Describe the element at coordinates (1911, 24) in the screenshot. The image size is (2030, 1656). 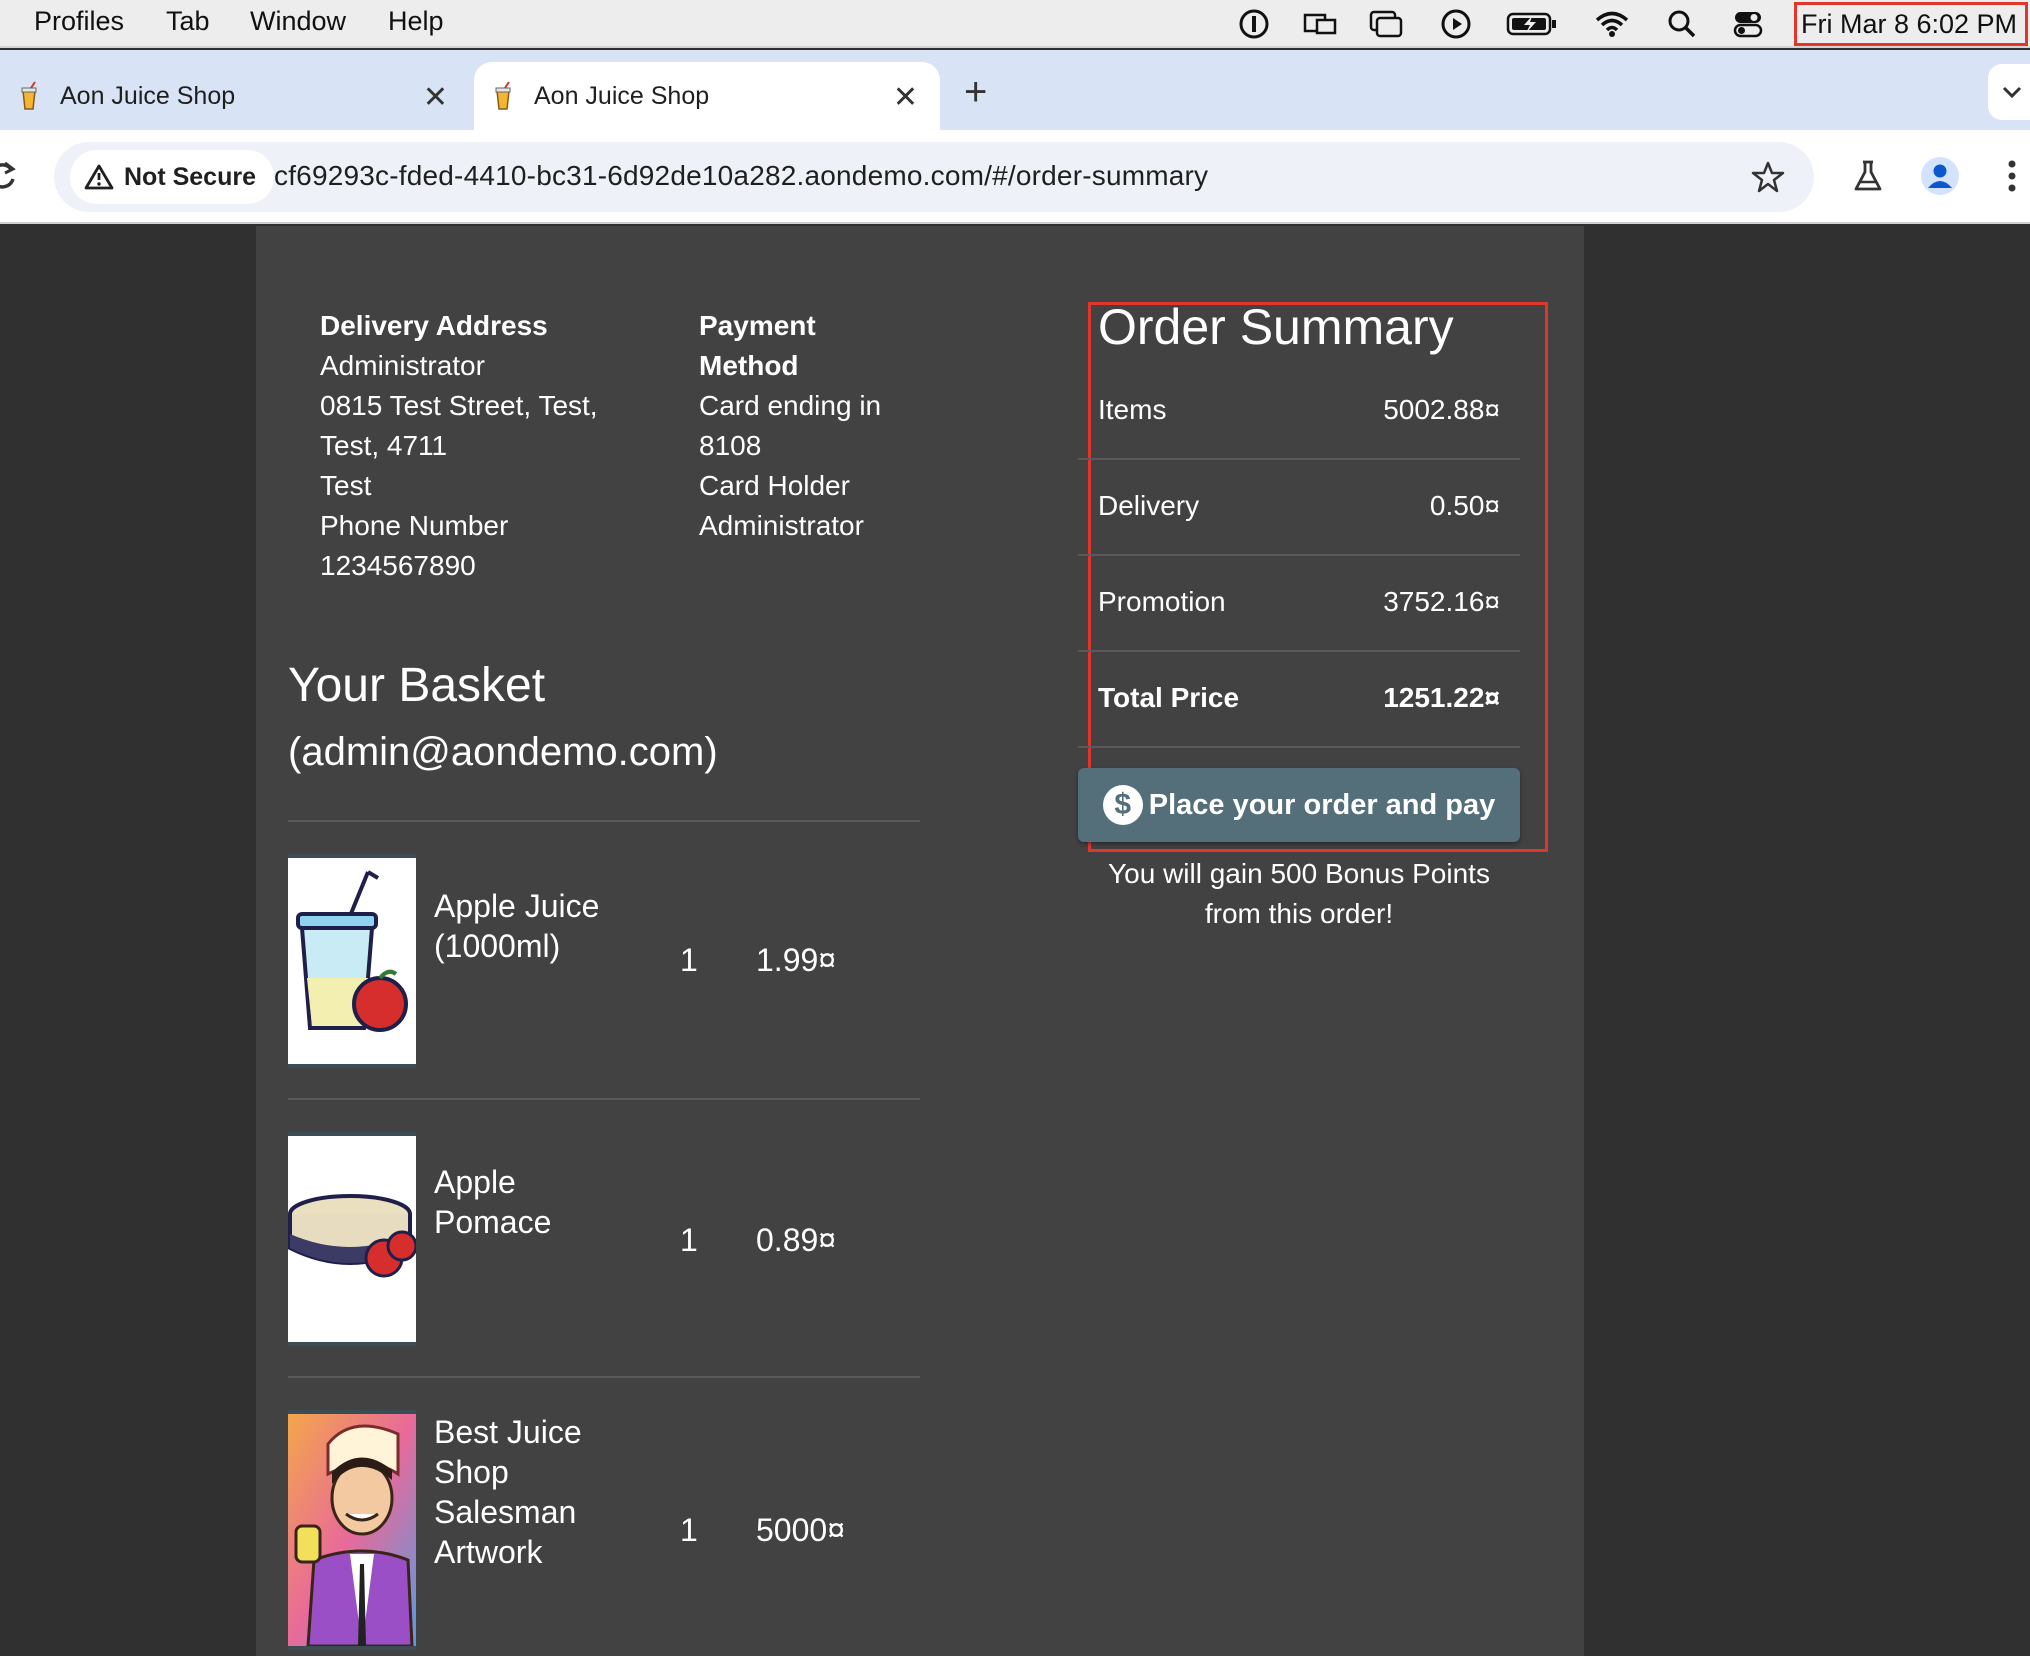
I see `menubar-clock: Fri Mar 8 6:02 PM` at that location.